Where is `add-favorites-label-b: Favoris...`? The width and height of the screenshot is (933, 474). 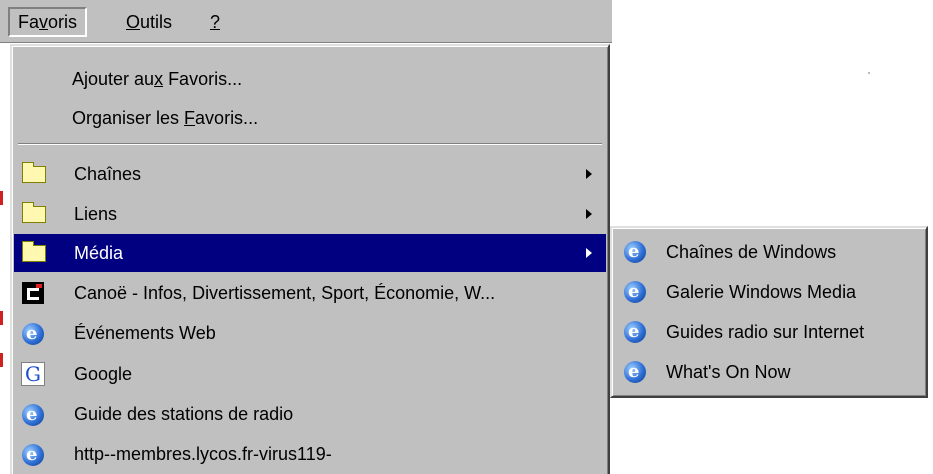
add-favorites-label-b: Favoris... is located at coordinates (203, 79).